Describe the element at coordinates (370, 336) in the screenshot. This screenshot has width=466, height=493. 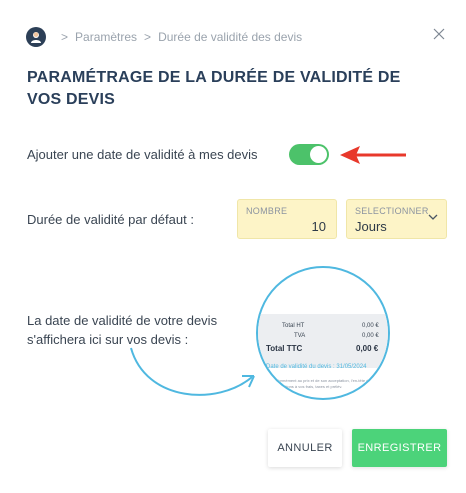
I see `tva-value: 0,00 €` at that location.